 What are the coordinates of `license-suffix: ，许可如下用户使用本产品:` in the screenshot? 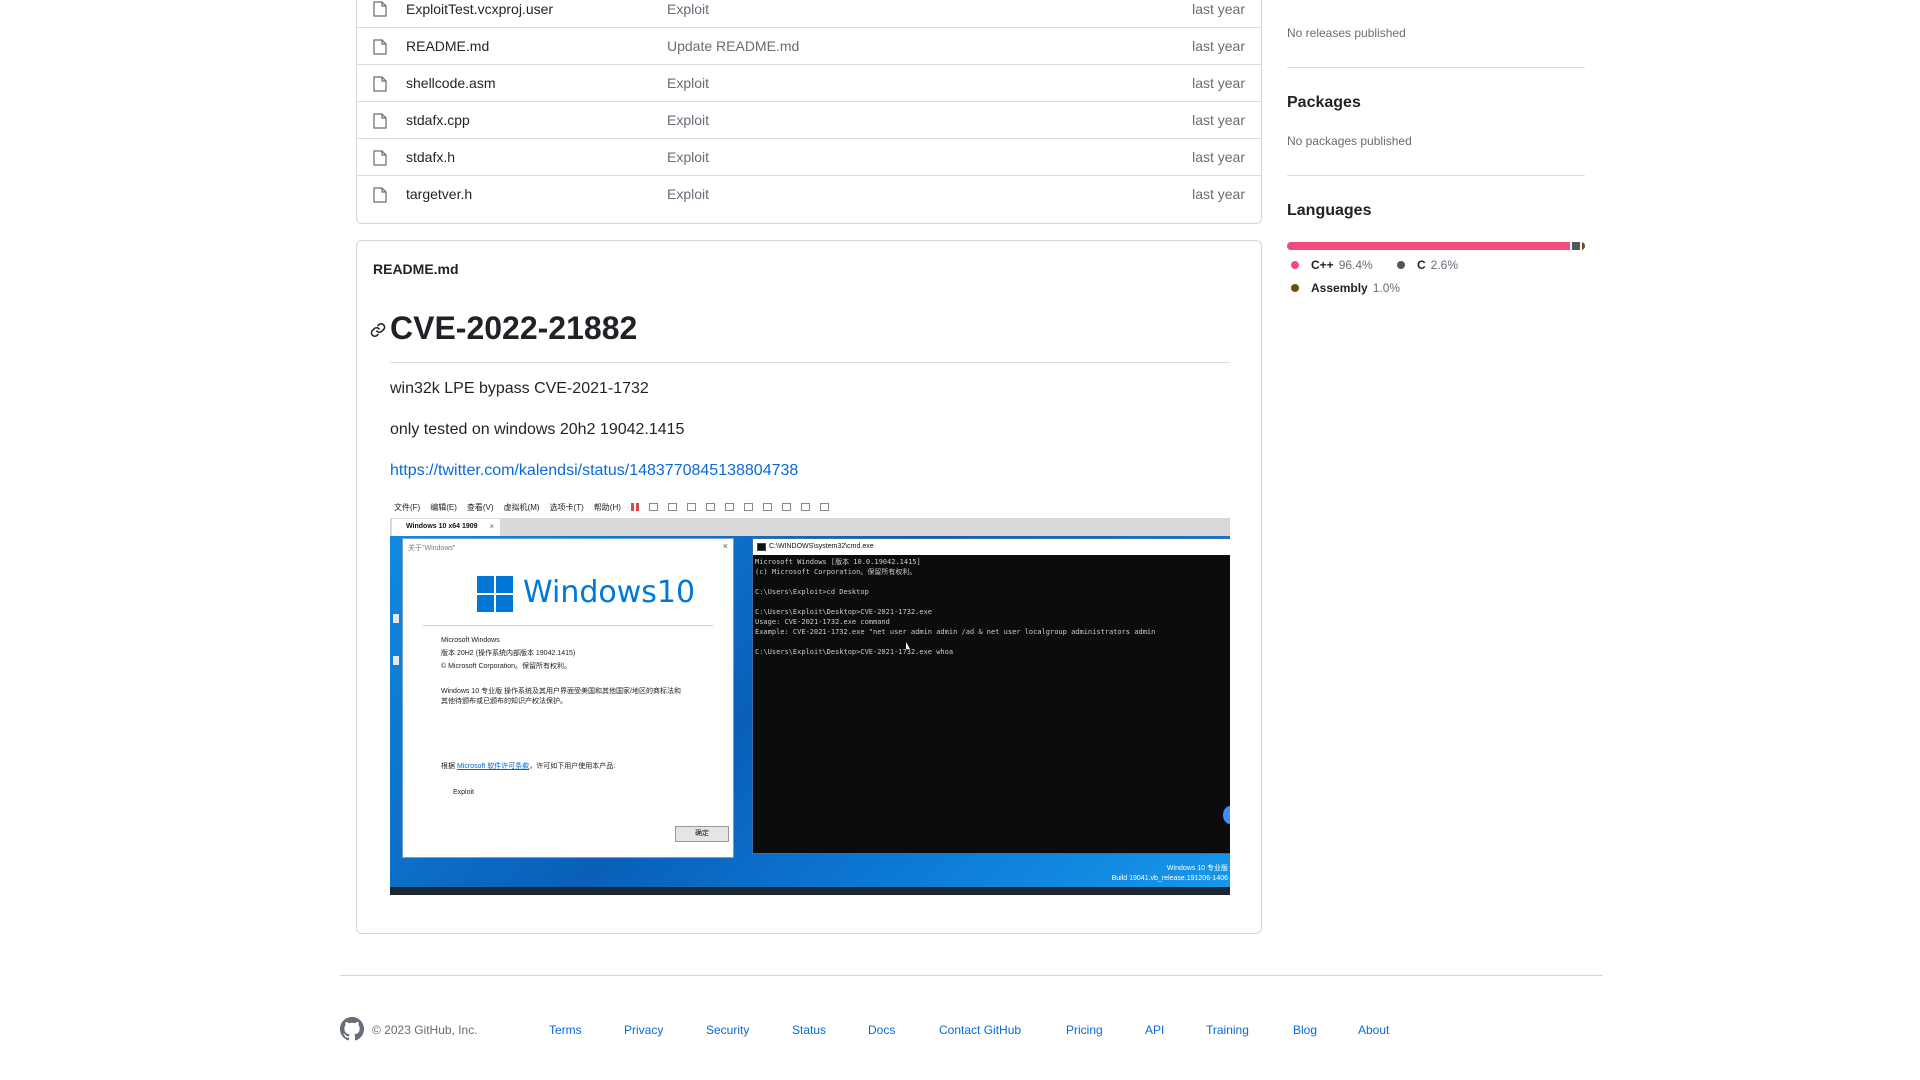 It's located at (572, 766).